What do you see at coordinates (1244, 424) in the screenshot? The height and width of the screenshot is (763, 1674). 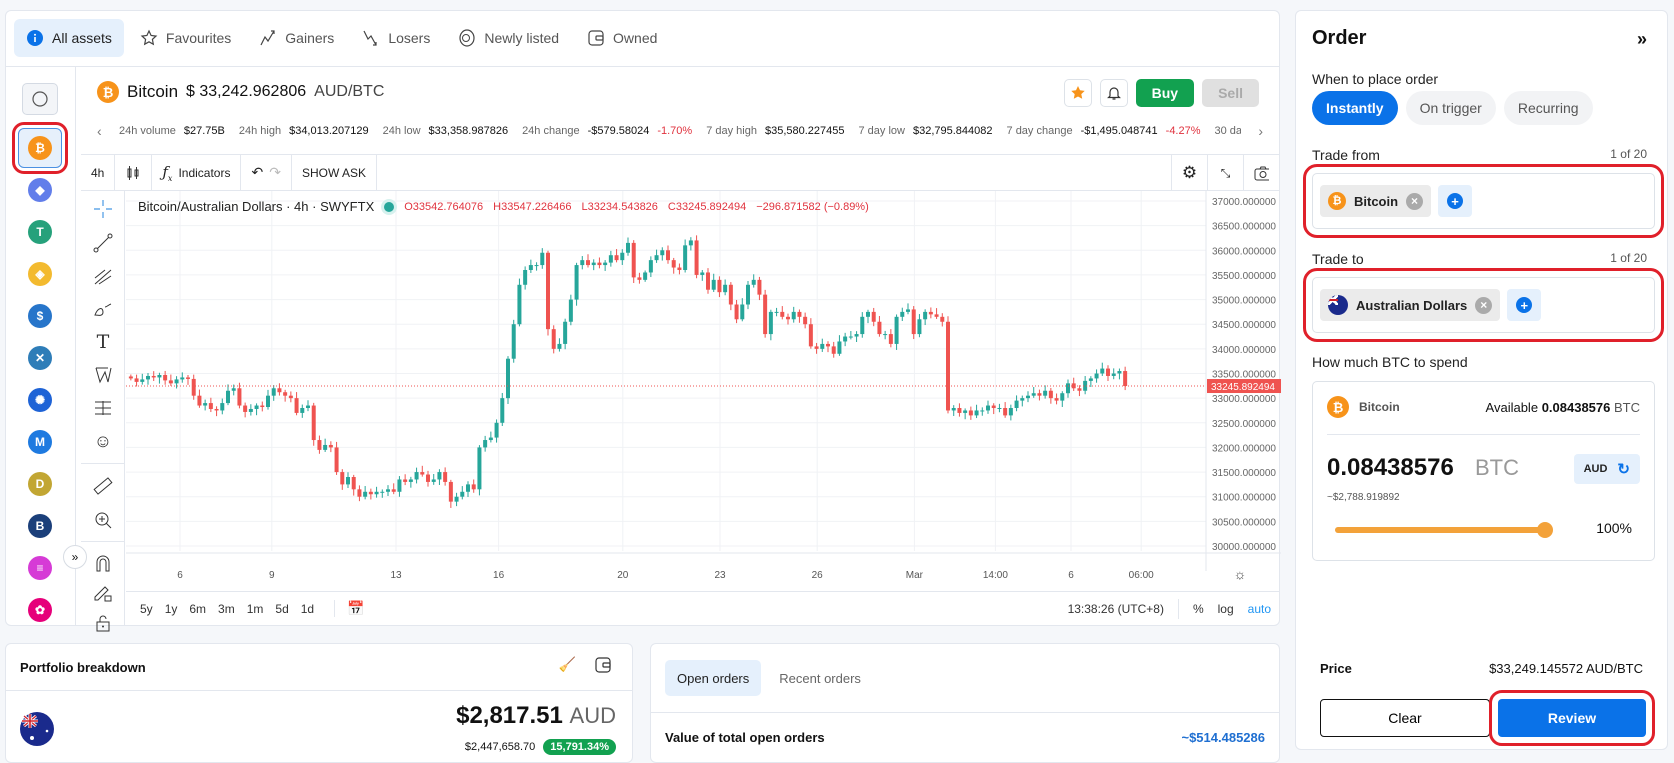 I see `y-tick-label: 32500.000000` at bounding box center [1244, 424].